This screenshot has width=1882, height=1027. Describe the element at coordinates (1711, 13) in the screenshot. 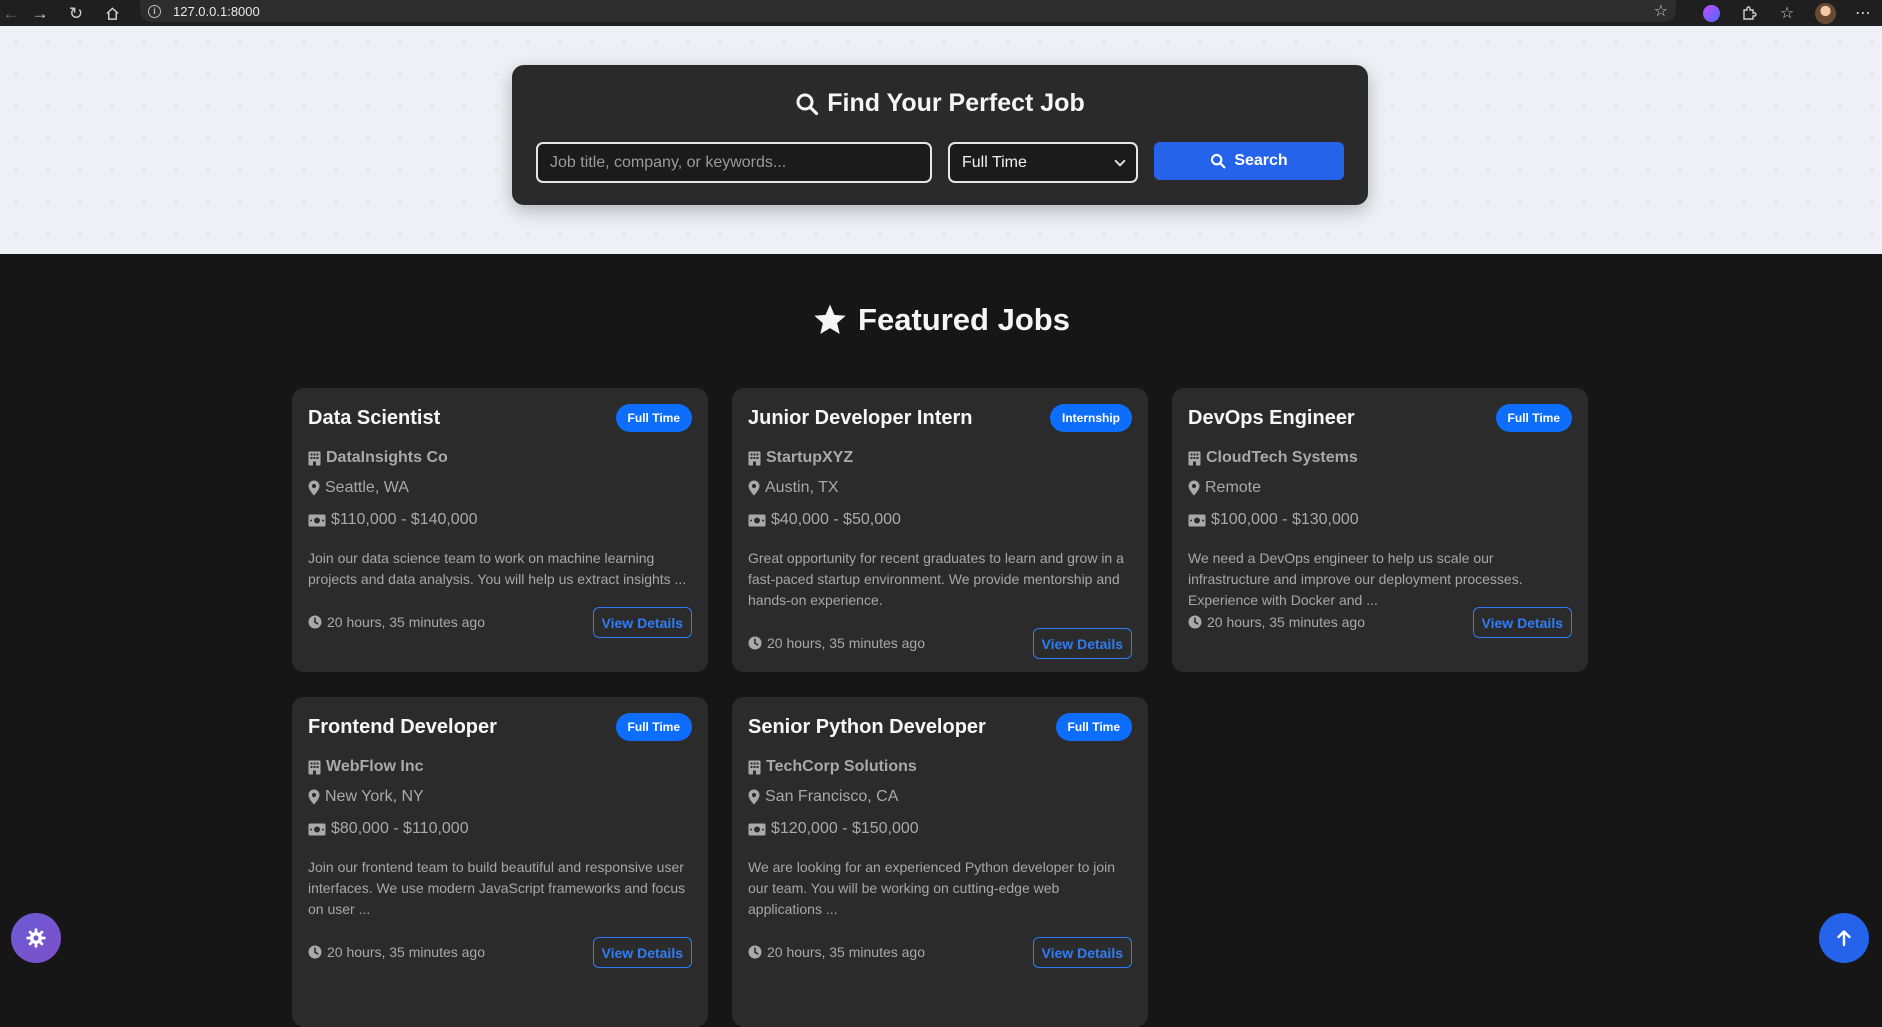

I see `extension-brain-icon` at that location.